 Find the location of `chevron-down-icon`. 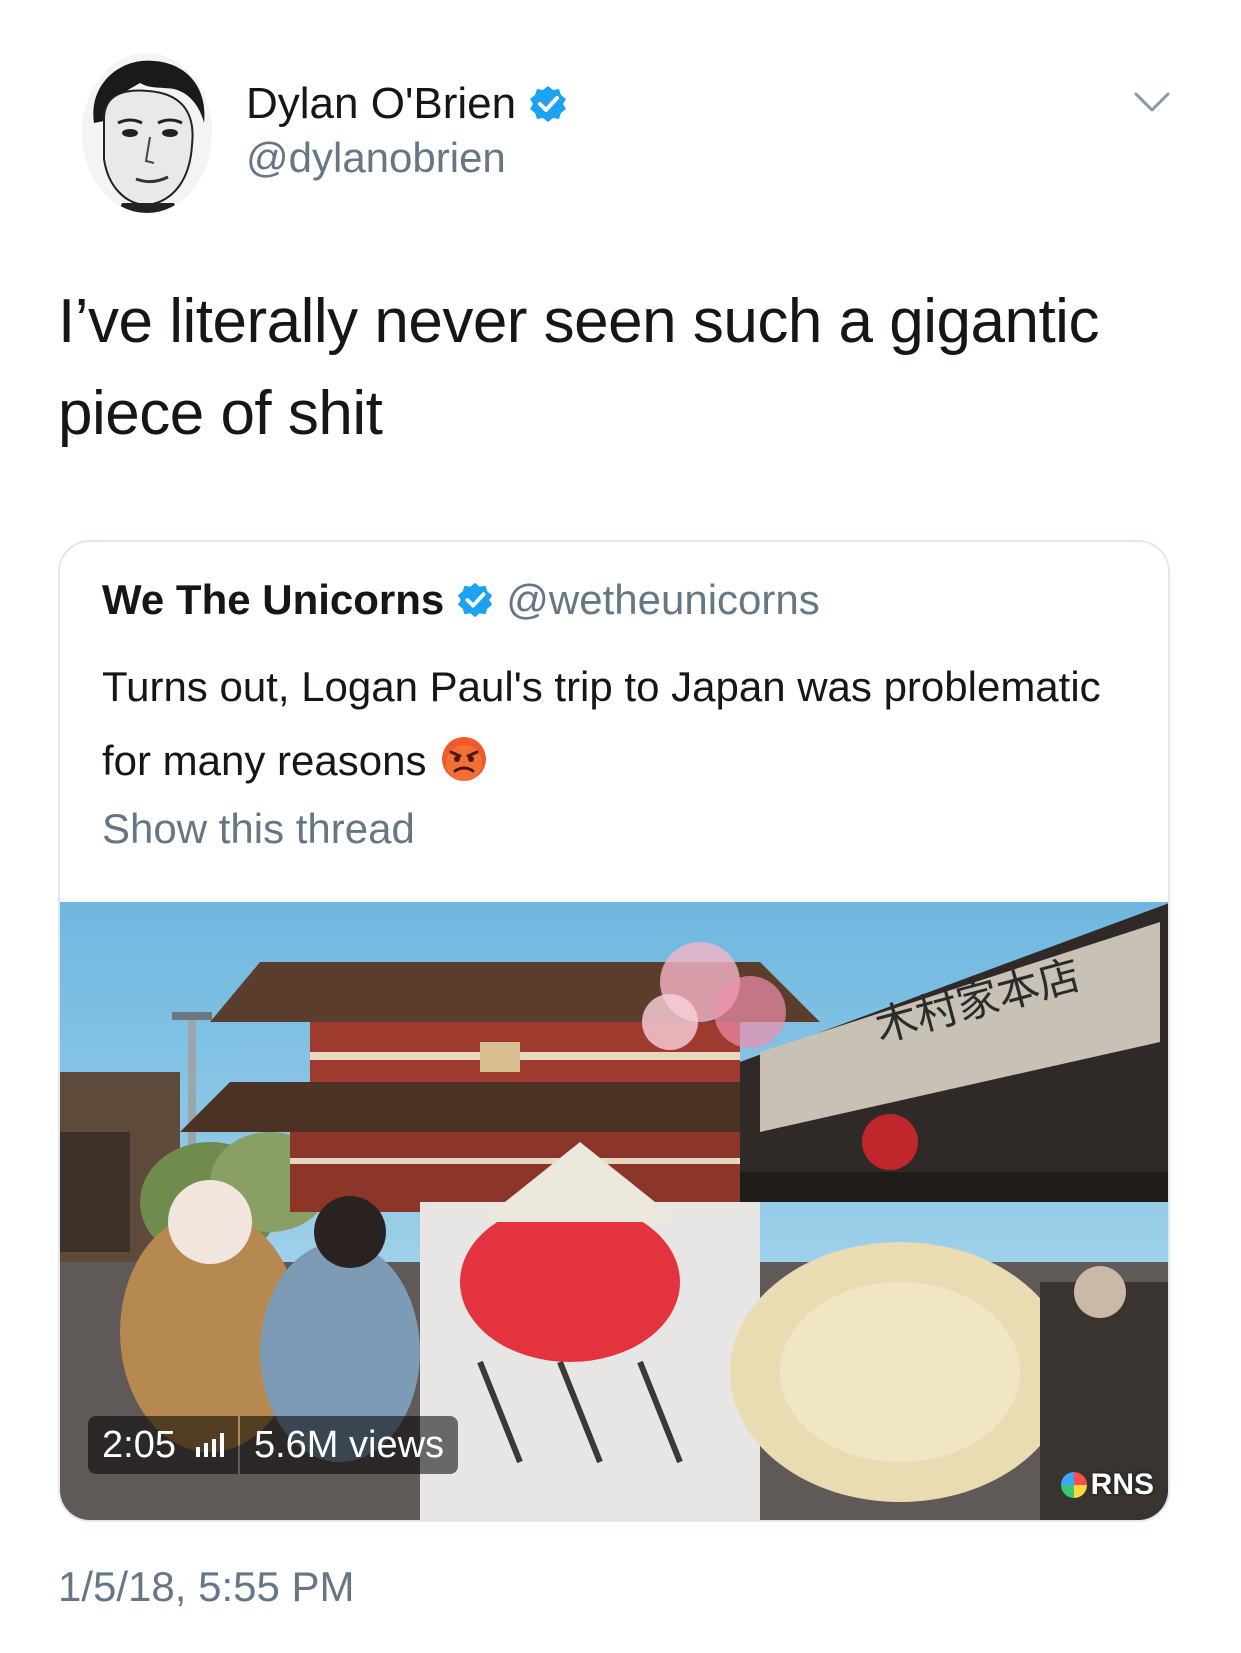

chevron-down-icon is located at coordinates (1152, 103).